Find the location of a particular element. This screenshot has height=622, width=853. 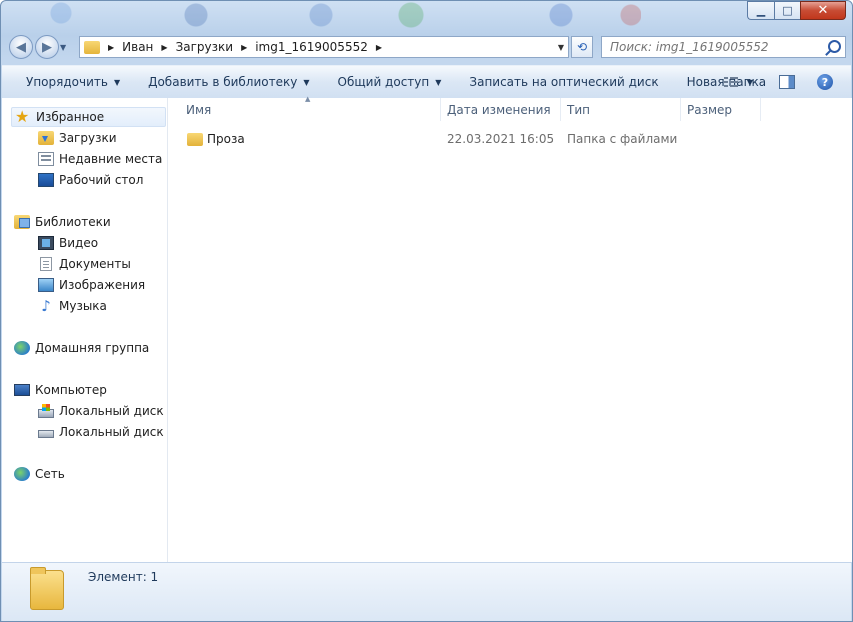

homegroup-icon is located at coordinates (22, 348).